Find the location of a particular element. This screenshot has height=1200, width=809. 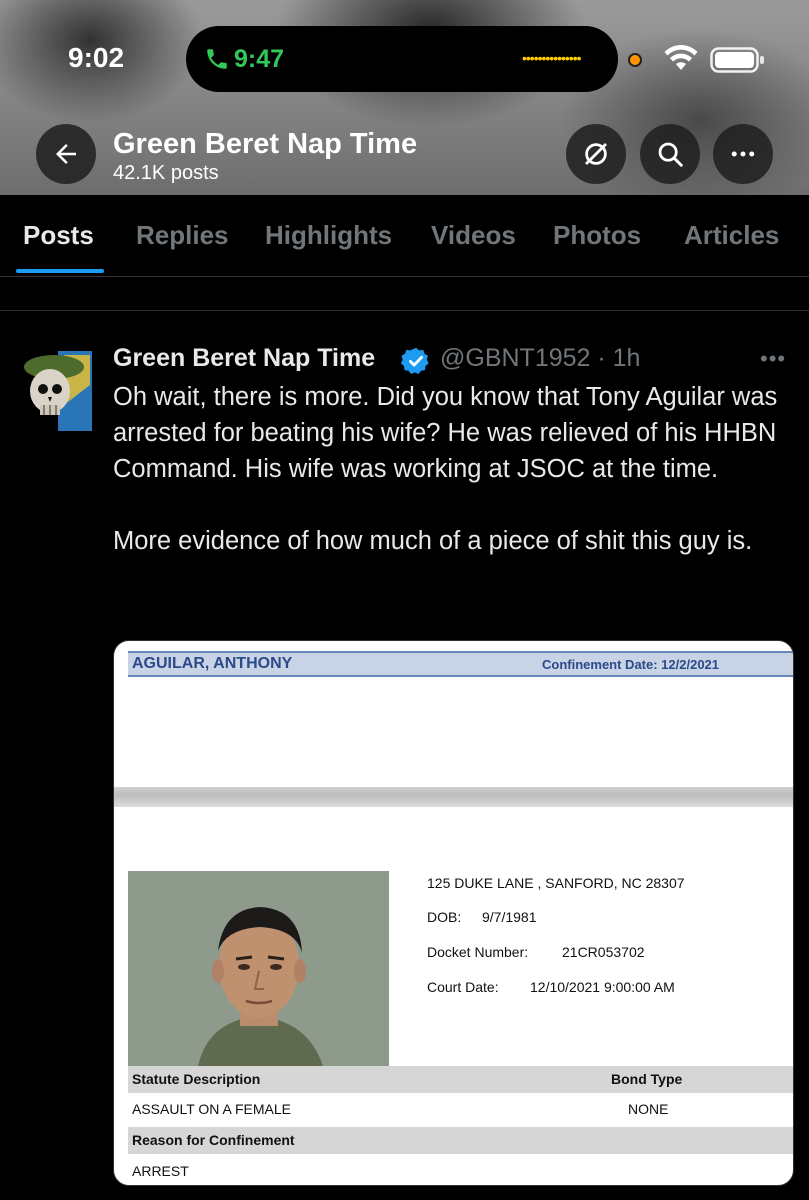

reason-header: Reason for Confinement is located at coordinates (213, 1140).